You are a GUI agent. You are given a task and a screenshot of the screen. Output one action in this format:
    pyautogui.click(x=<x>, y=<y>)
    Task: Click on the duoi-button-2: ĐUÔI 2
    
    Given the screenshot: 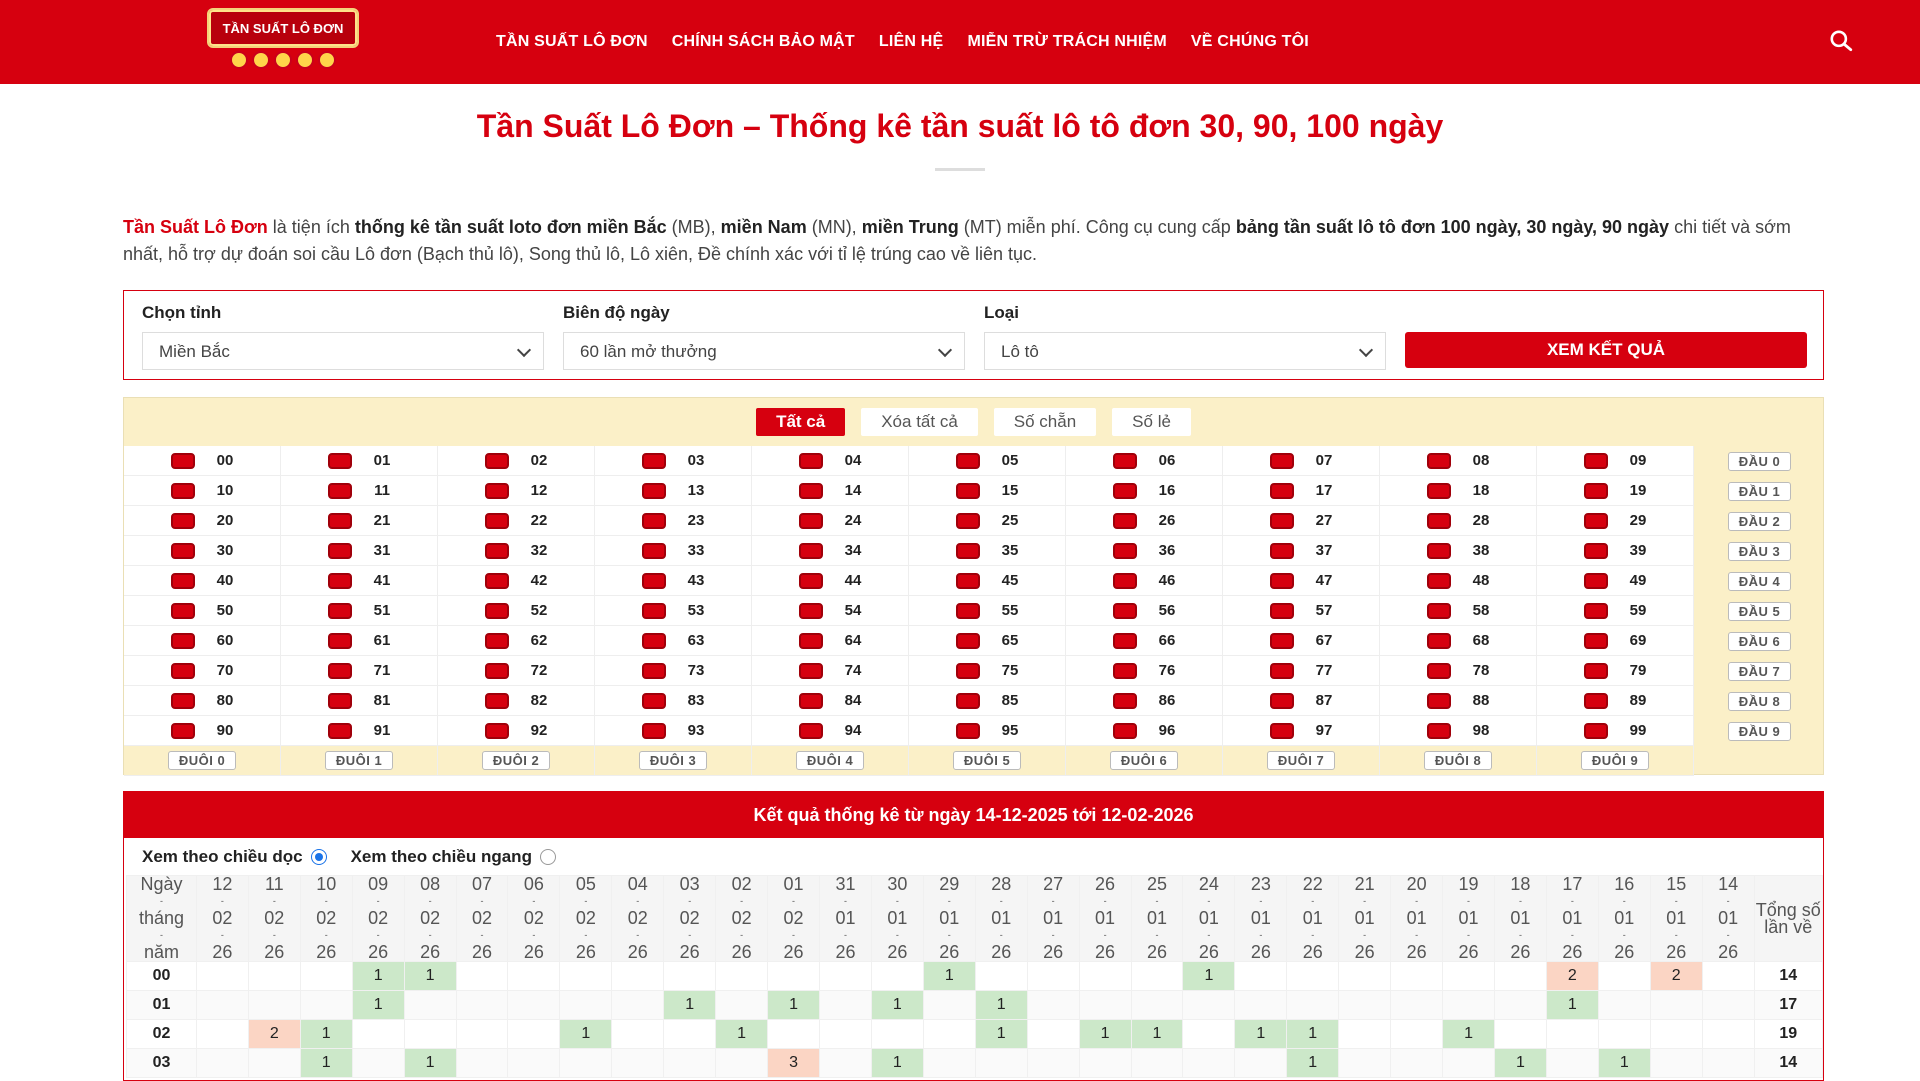 What is the action you would take?
    pyautogui.click(x=516, y=760)
    